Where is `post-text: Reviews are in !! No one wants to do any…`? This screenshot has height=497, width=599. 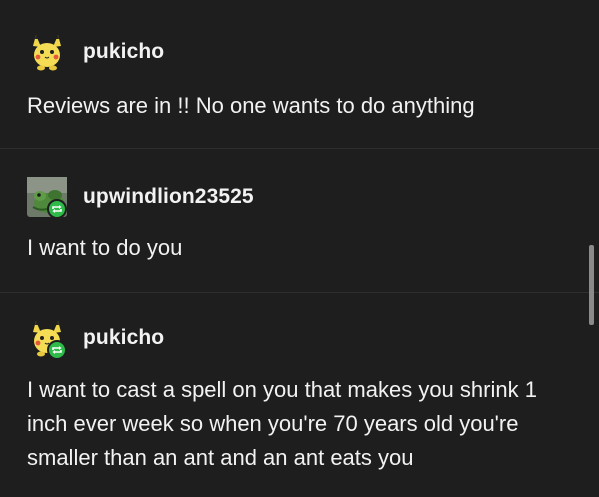 post-text: Reviews are in !! No one wants to do any… is located at coordinates (251, 105).